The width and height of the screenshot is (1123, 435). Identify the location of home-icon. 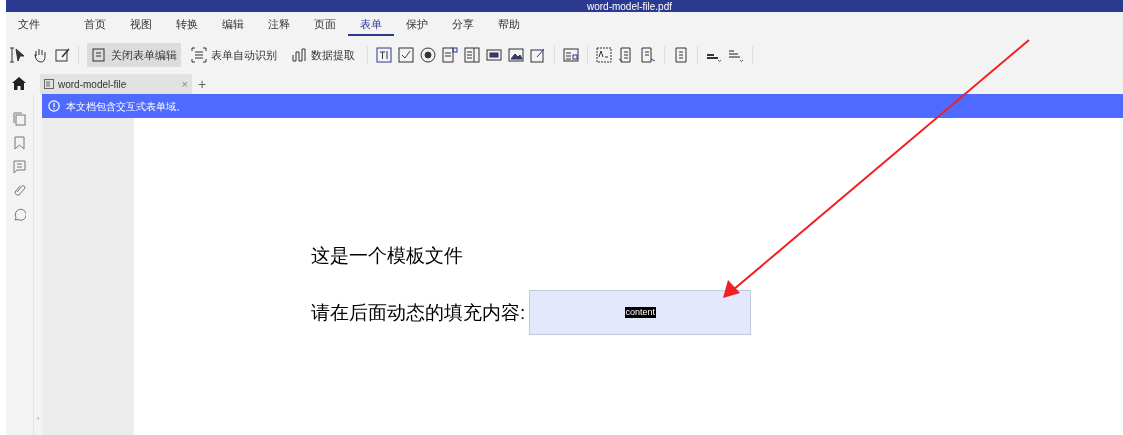
(19, 83).